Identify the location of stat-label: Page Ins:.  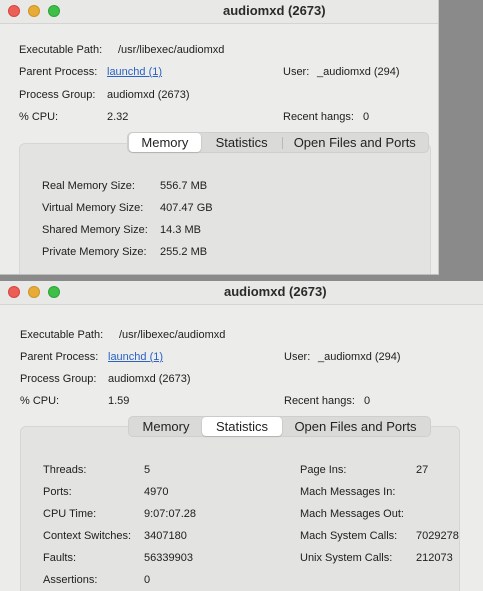
(323, 470).